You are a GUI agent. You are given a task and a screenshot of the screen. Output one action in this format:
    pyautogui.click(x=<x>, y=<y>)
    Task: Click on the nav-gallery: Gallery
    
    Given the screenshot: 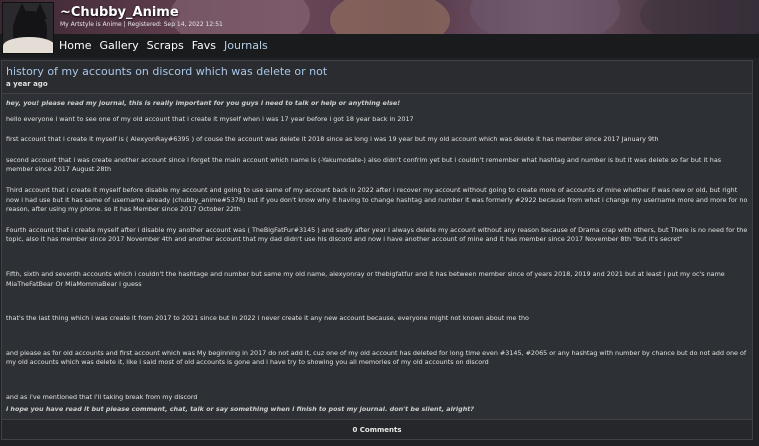 What is the action you would take?
    pyautogui.click(x=118, y=45)
    